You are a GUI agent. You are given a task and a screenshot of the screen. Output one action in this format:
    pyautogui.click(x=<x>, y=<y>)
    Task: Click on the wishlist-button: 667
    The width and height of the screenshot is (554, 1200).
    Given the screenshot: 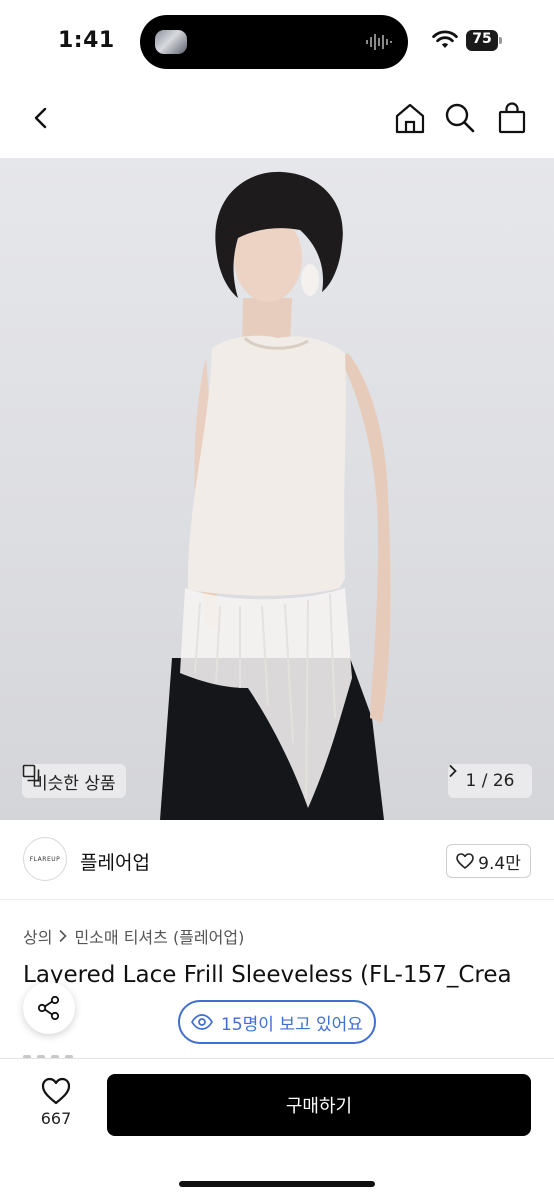 What is the action you would take?
    pyautogui.click(x=56, y=1107)
    